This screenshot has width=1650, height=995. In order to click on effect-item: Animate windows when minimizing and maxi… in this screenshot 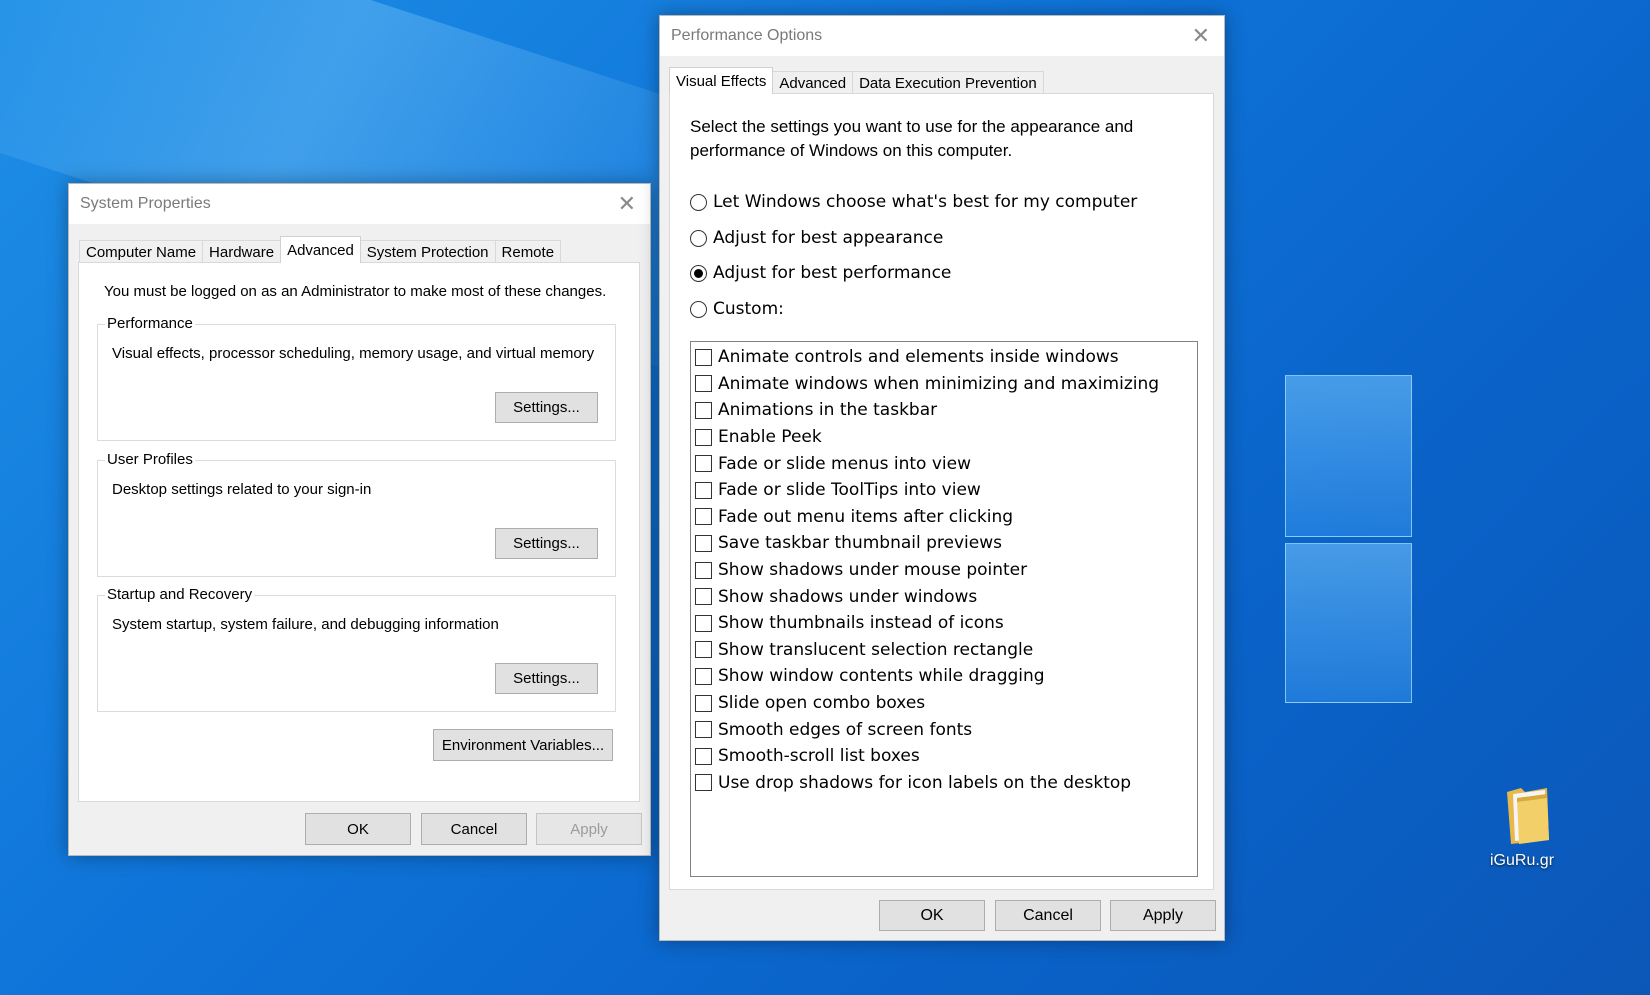, I will do `click(944, 384)`.